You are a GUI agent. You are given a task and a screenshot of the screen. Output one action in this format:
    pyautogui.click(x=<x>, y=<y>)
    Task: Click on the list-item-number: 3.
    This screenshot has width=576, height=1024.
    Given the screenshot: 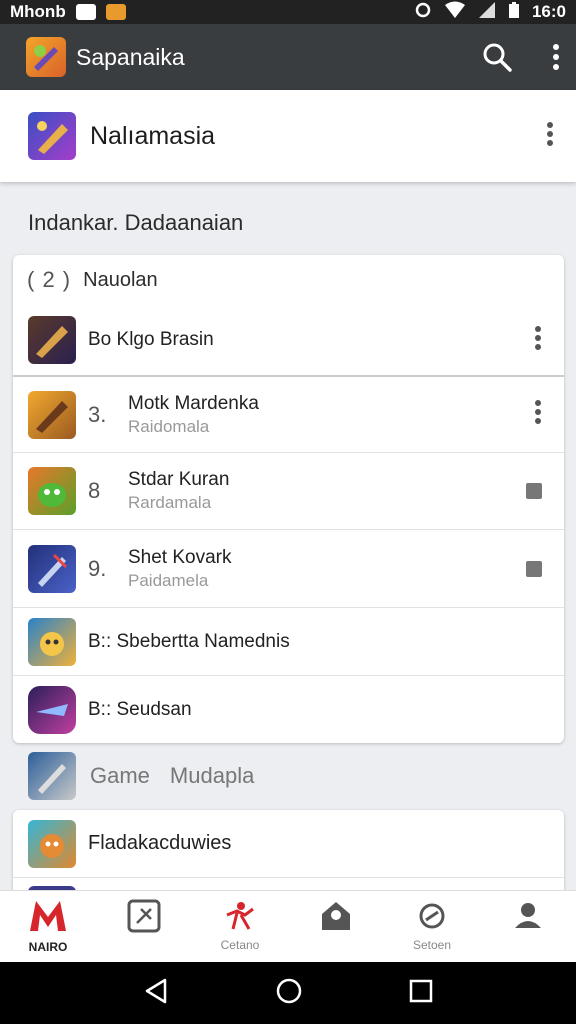 What is the action you would take?
    pyautogui.click(x=97, y=414)
    